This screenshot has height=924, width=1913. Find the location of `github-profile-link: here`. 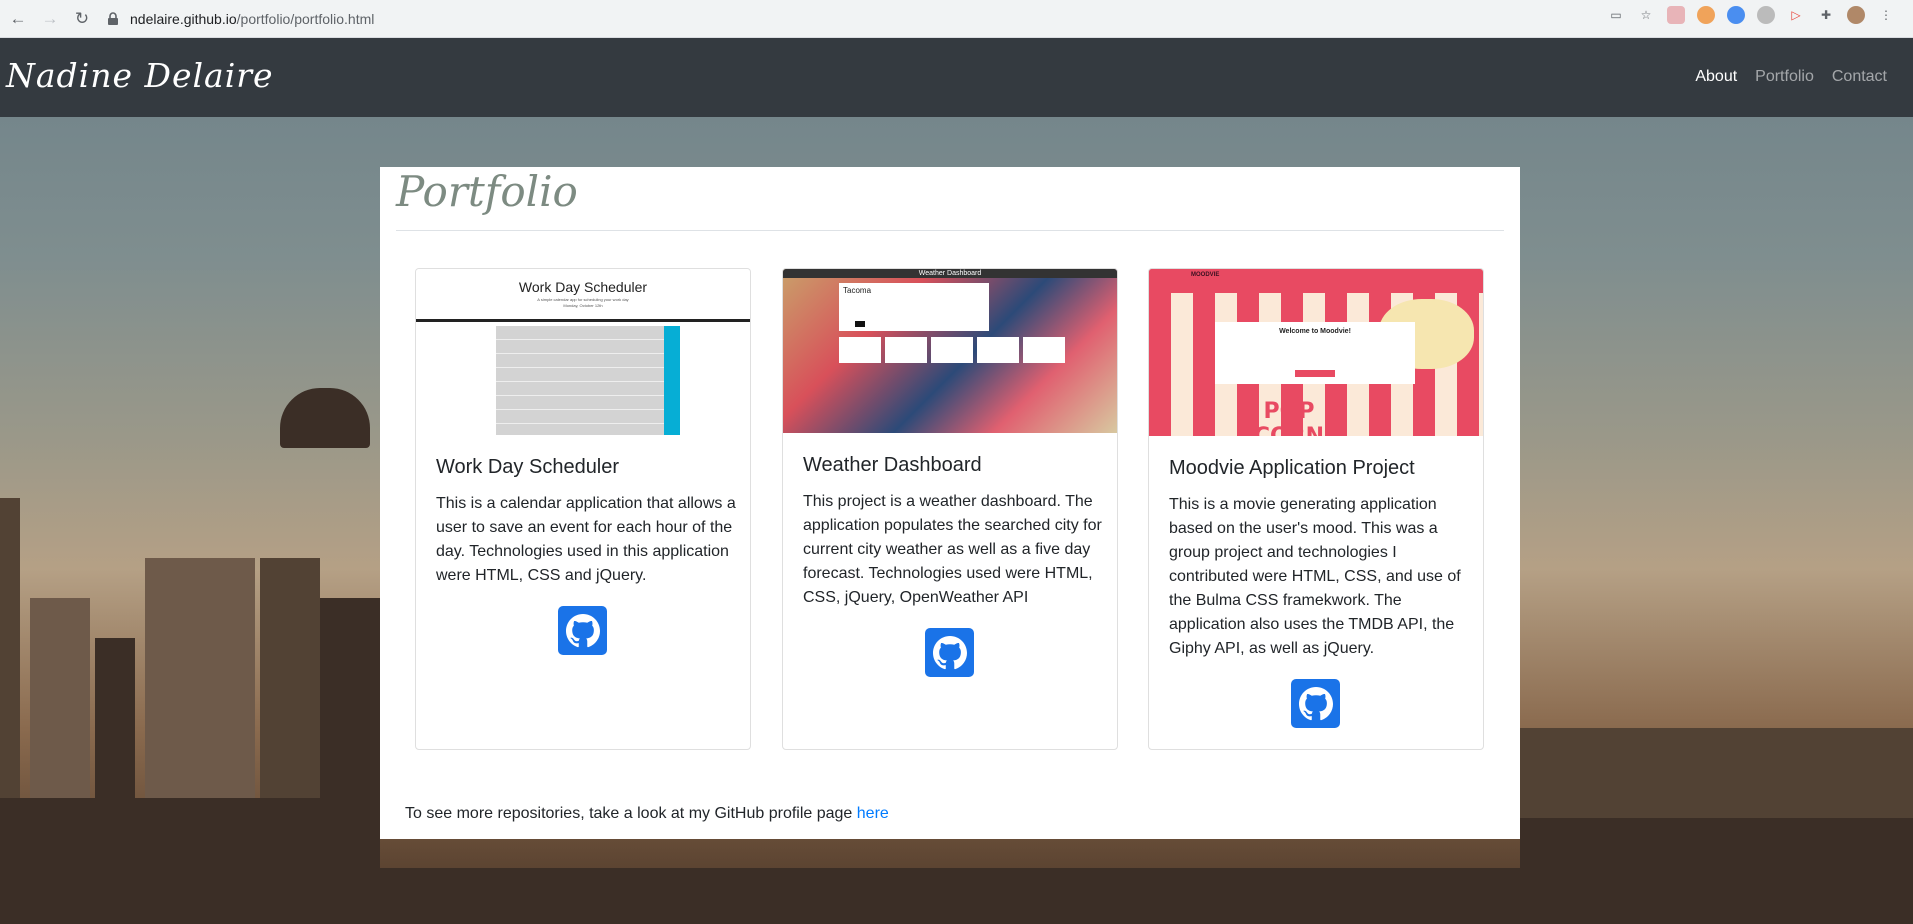

github-profile-link: here is located at coordinates (873, 813).